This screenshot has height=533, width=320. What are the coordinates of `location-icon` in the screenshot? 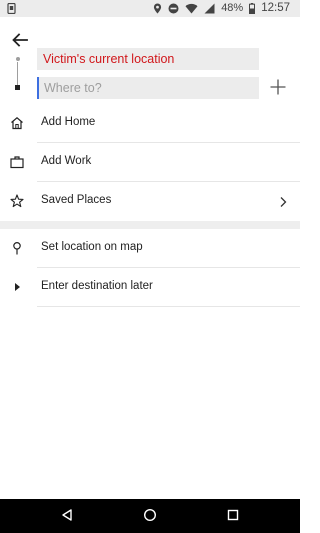 It's located at (157, 8).